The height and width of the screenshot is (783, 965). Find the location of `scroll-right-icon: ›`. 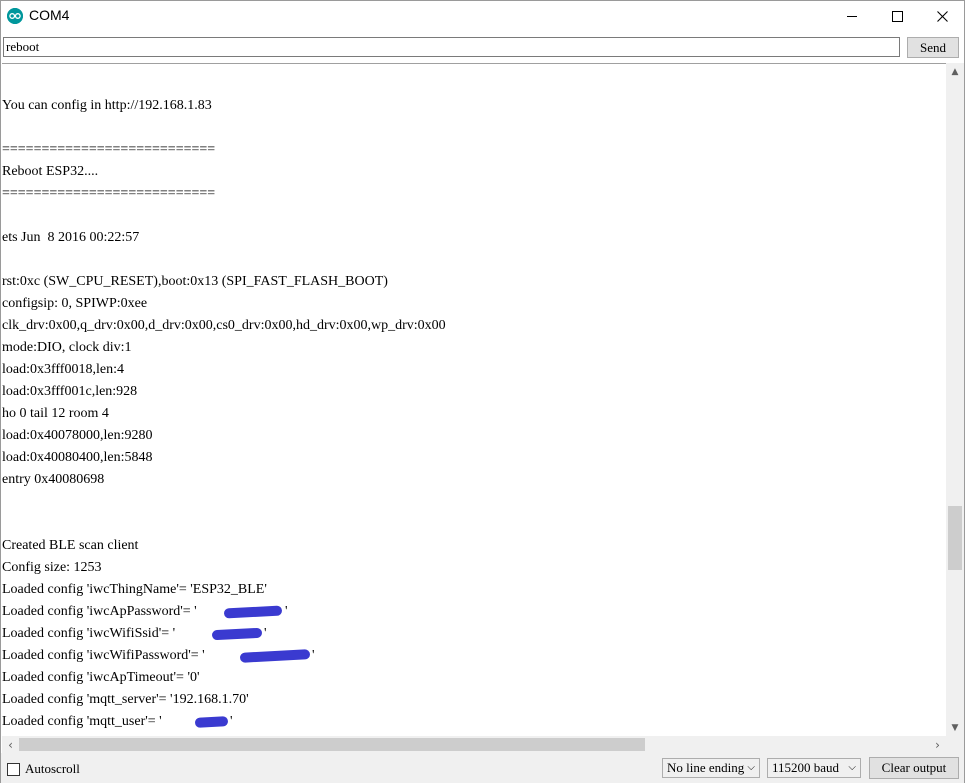

scroll-right-icon: › is located at coordinates (937, 744).